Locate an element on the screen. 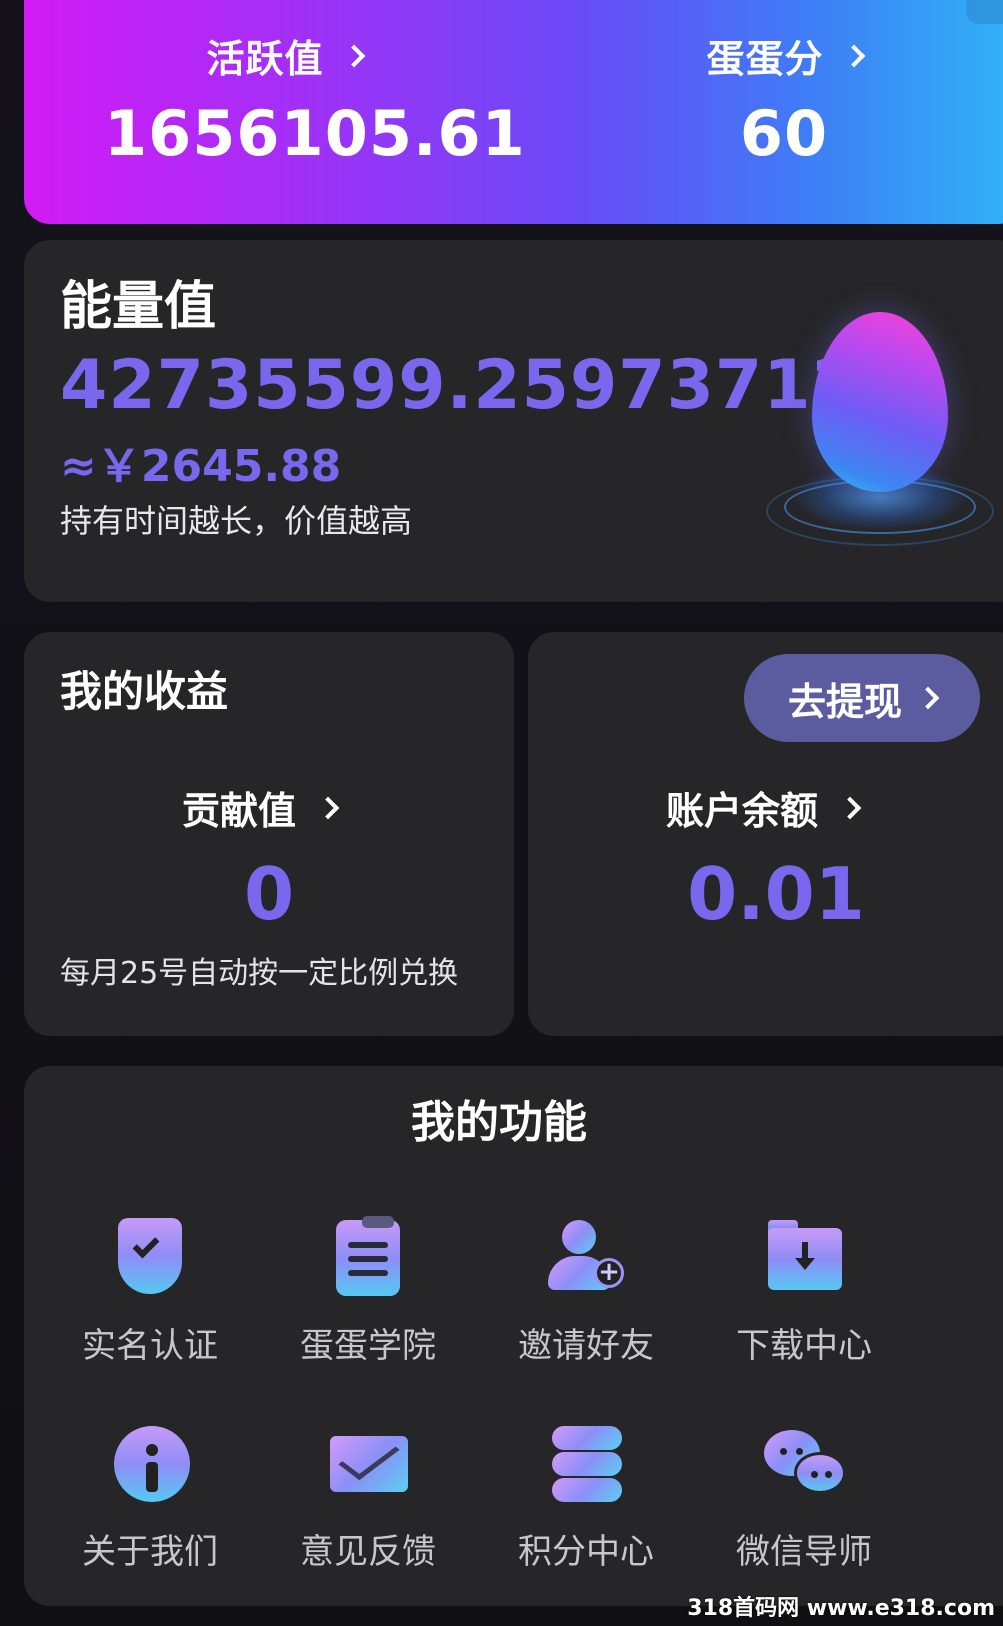  earnings-card: 我的收益 贡献值 0 每月25号自动按一定比例兑换 is located at coordinates (269, 834).